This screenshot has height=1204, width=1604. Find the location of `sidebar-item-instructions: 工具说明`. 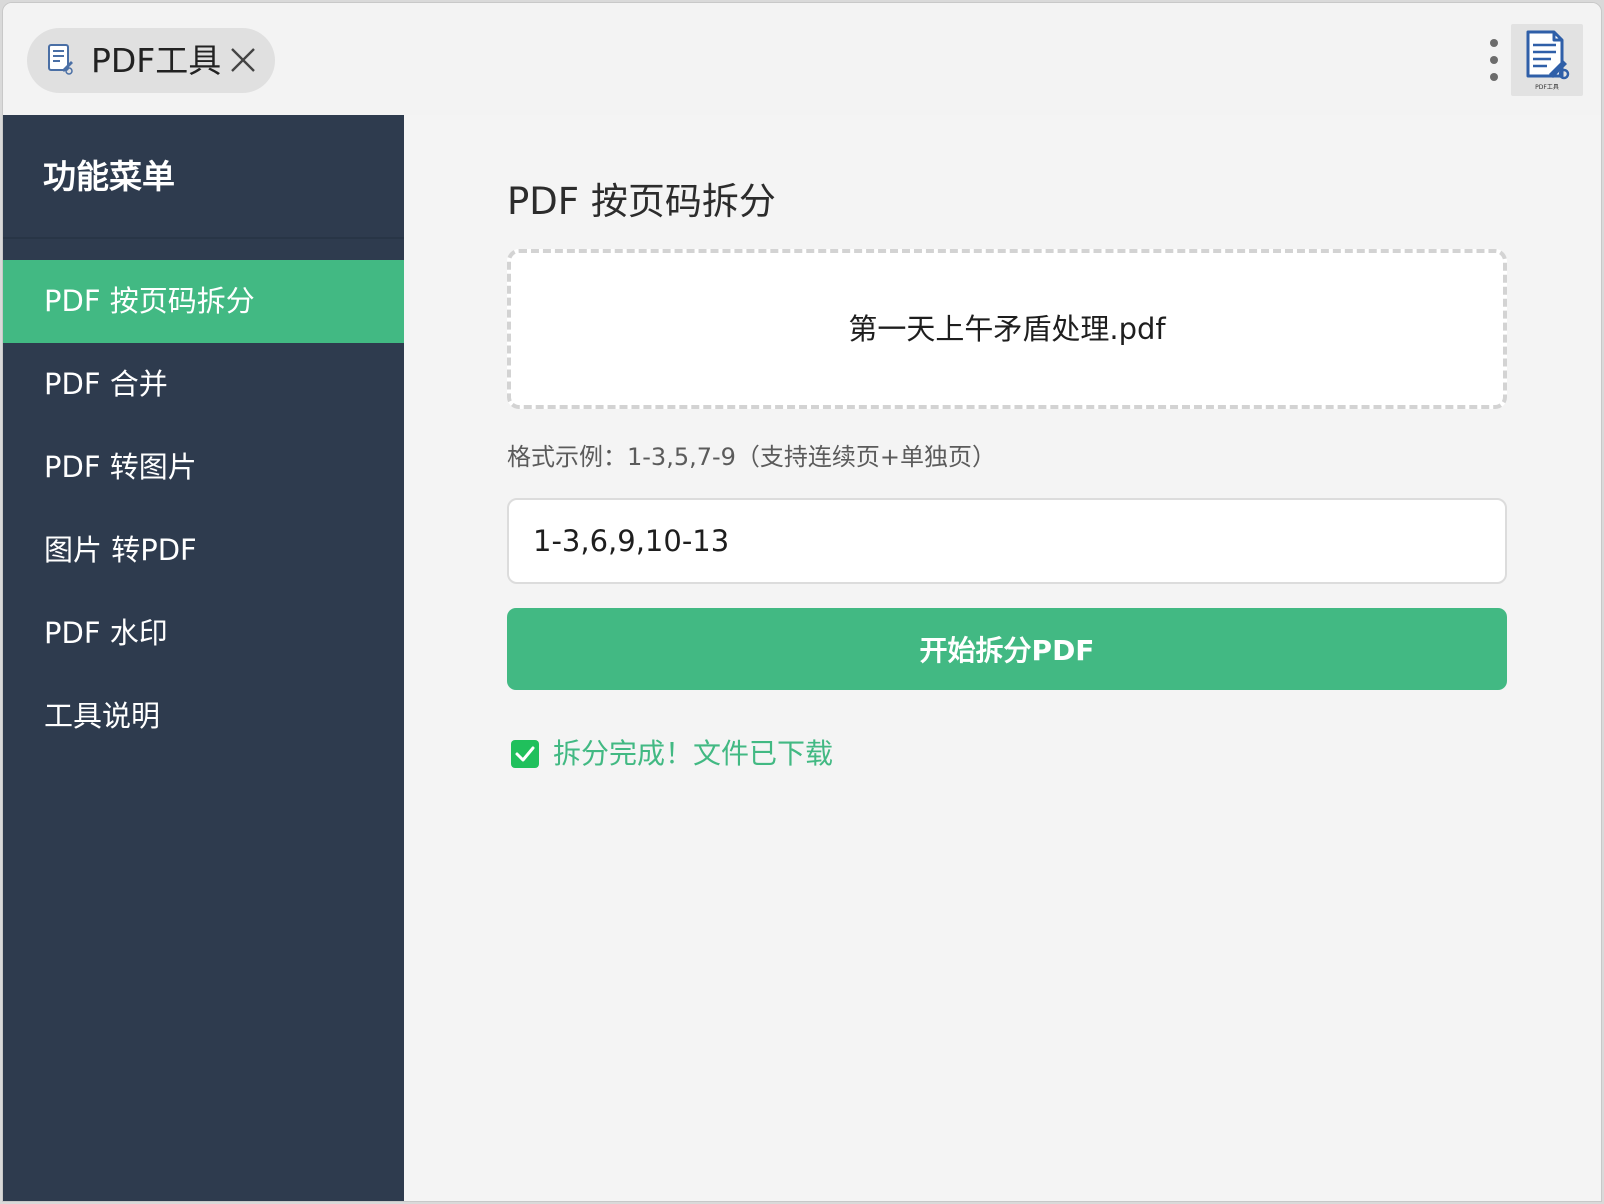

sidebar-item-instructions: 工具说明 is located at coordinates (203, 716).